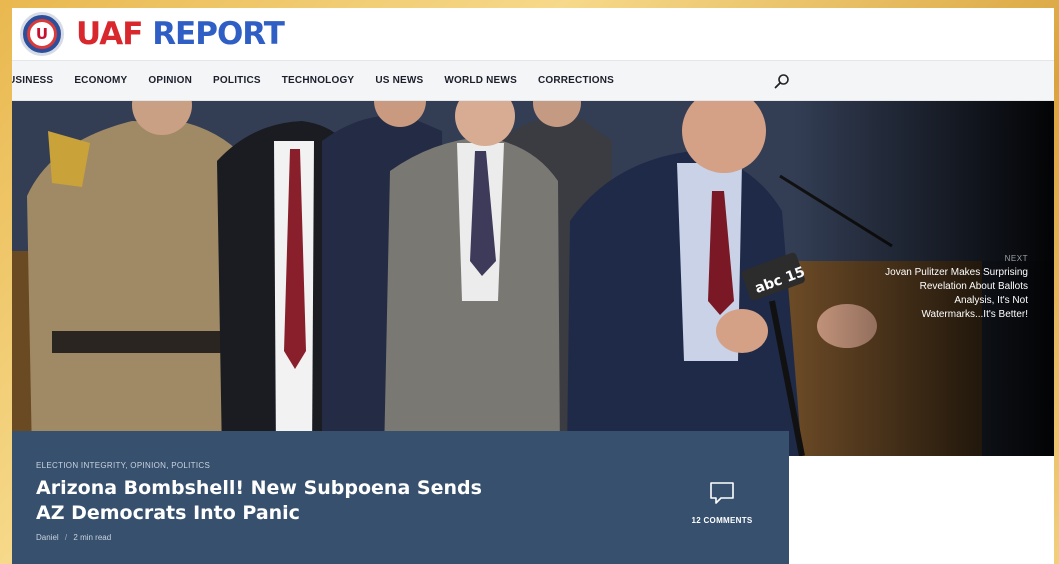 The image size is (1059, 564). I want to click on nav-item-technology: TECHNOLOGY, so click(318, 80).